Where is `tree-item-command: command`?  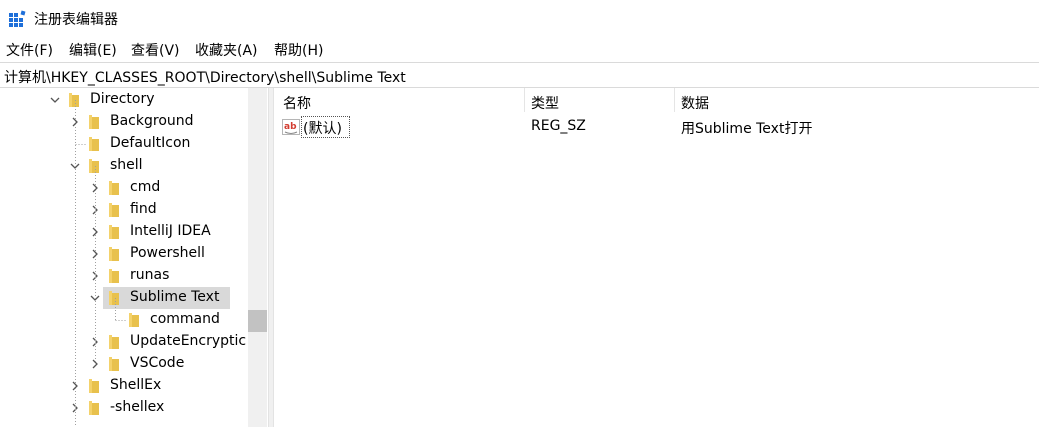 tree-item-command: command is located at coordinates (124, 320).